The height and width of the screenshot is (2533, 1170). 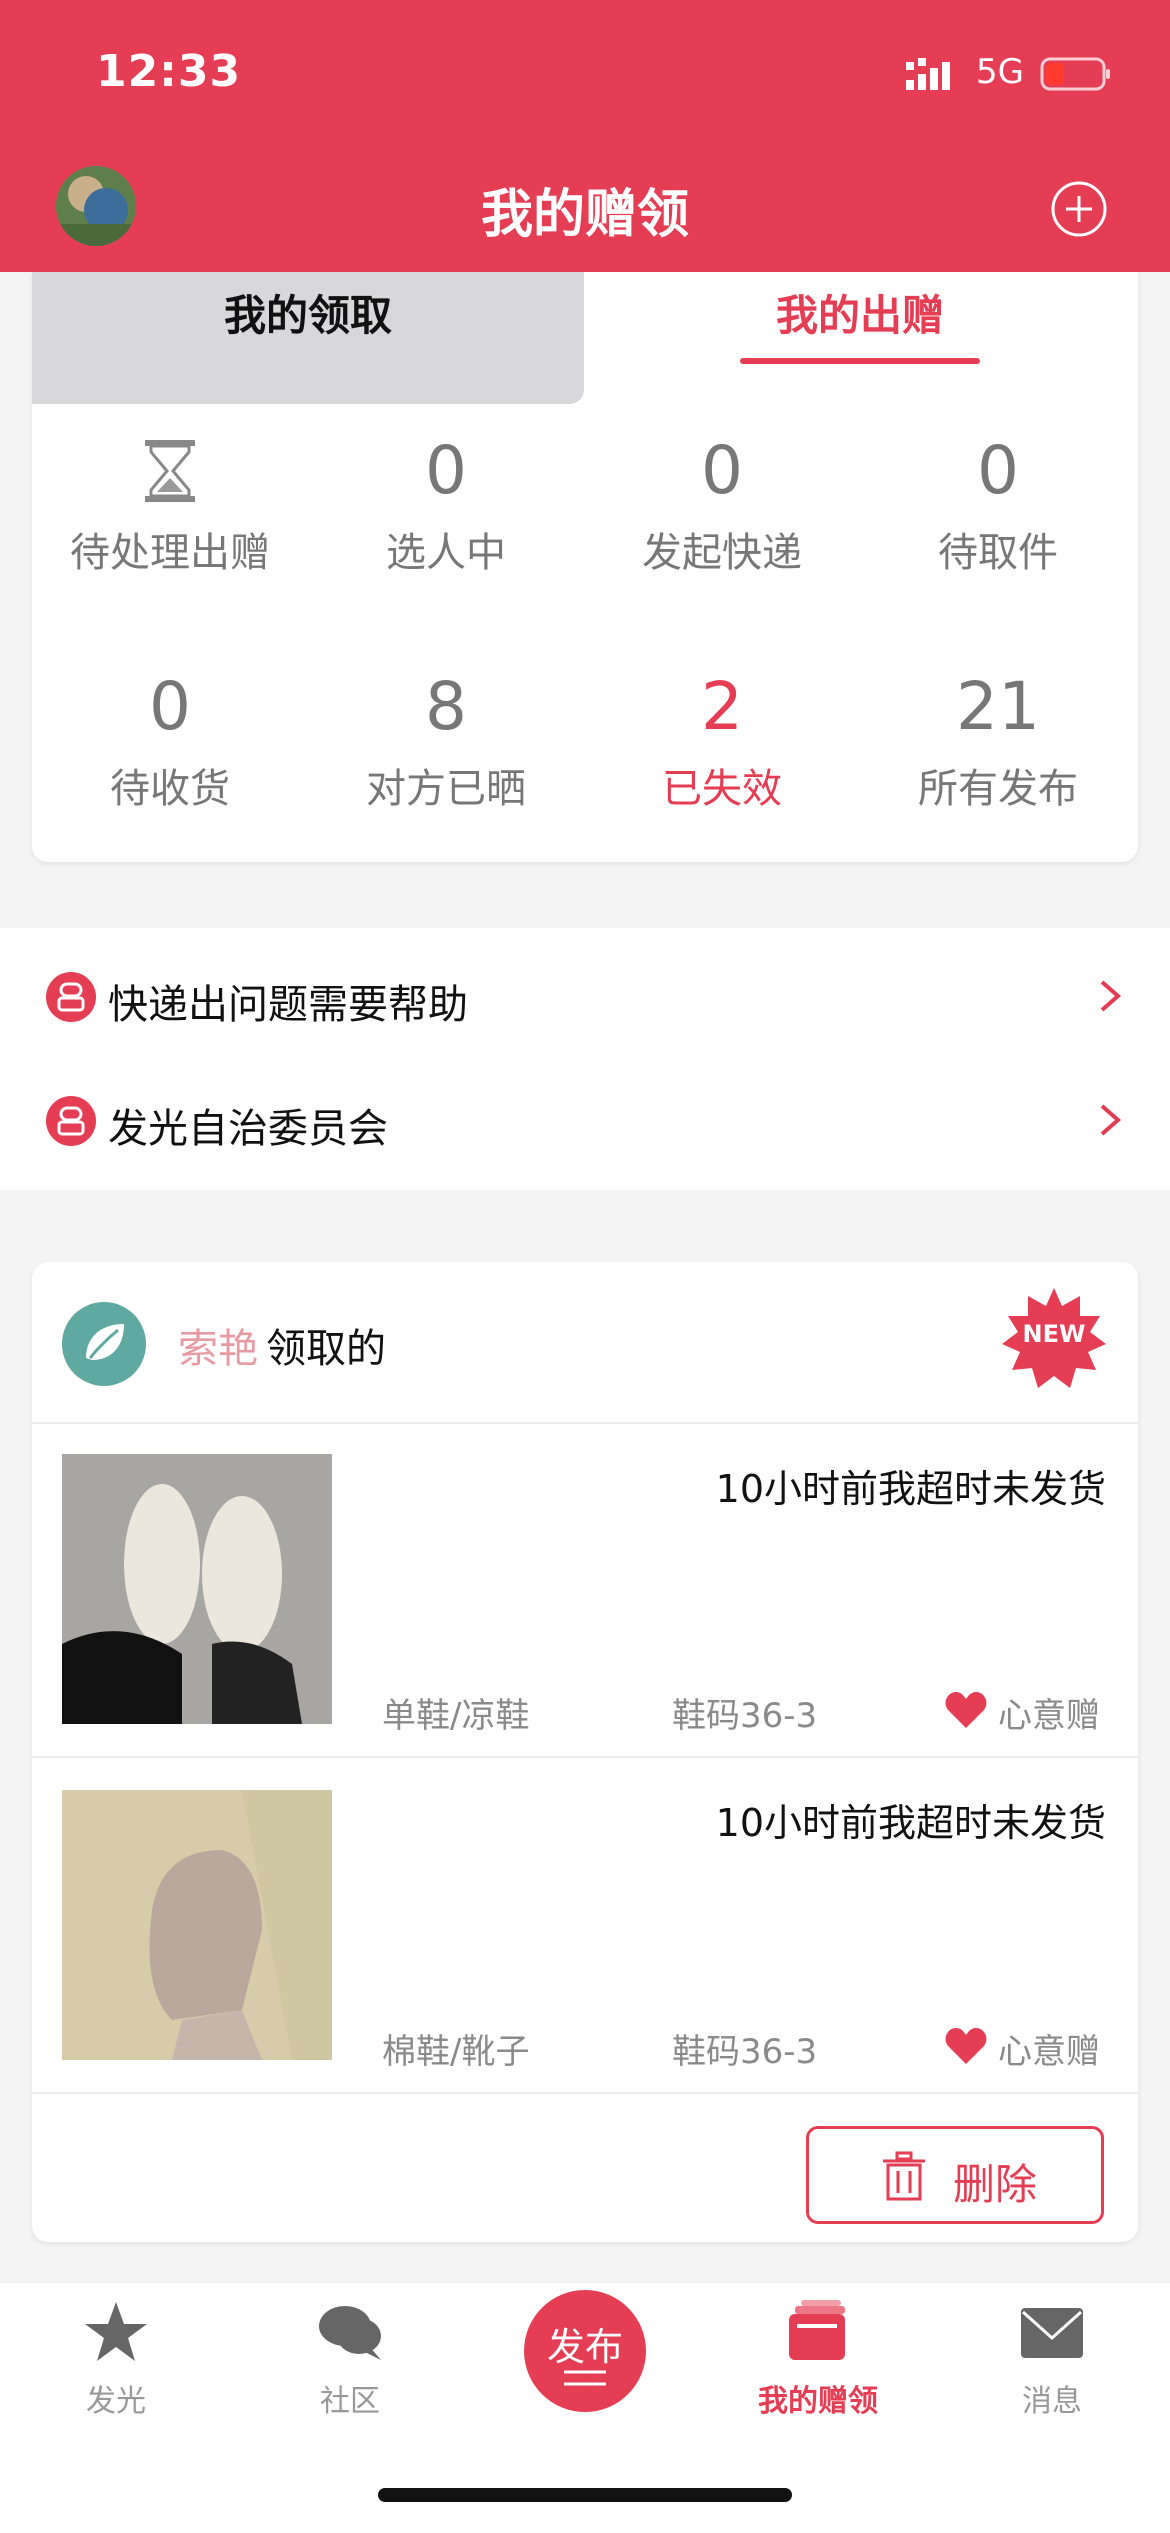 I want to click on stat-label: 发起快递, so click(x=722, y=553).